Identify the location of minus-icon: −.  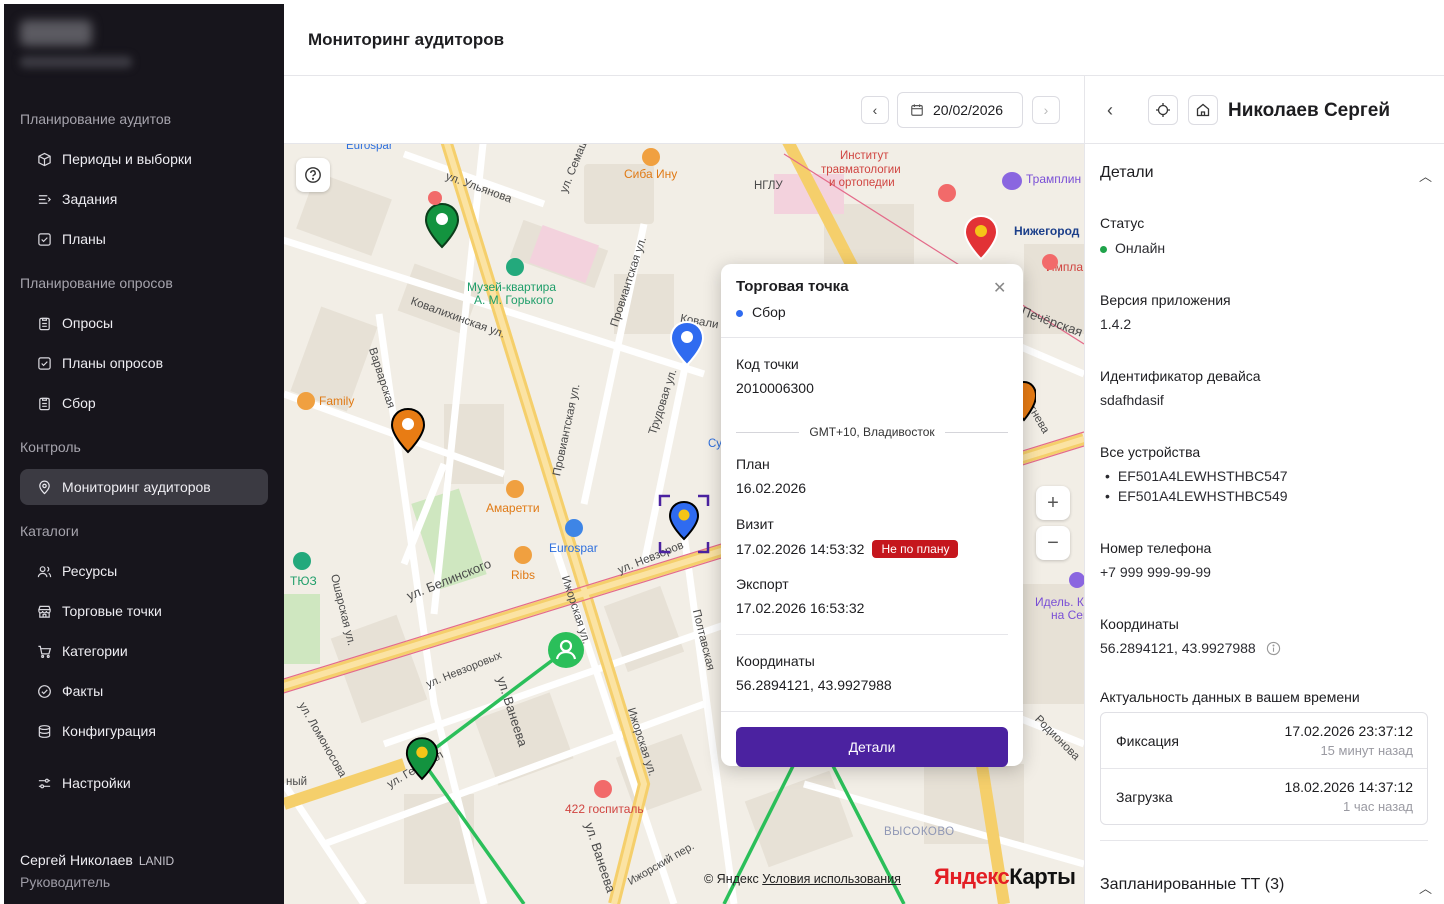
(1053, 542).